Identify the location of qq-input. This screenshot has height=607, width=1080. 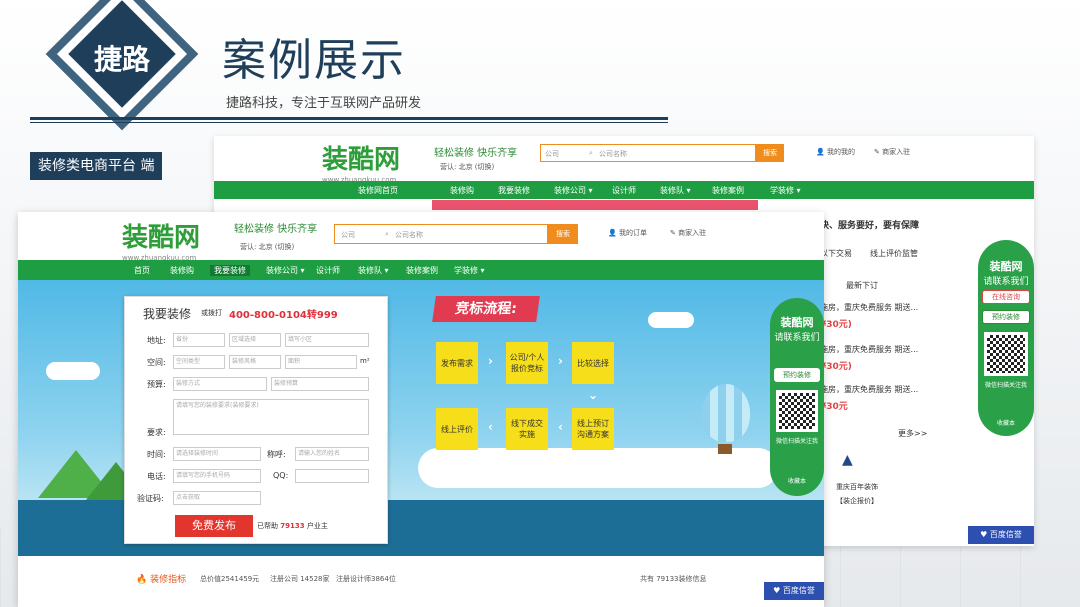
(332, 476).